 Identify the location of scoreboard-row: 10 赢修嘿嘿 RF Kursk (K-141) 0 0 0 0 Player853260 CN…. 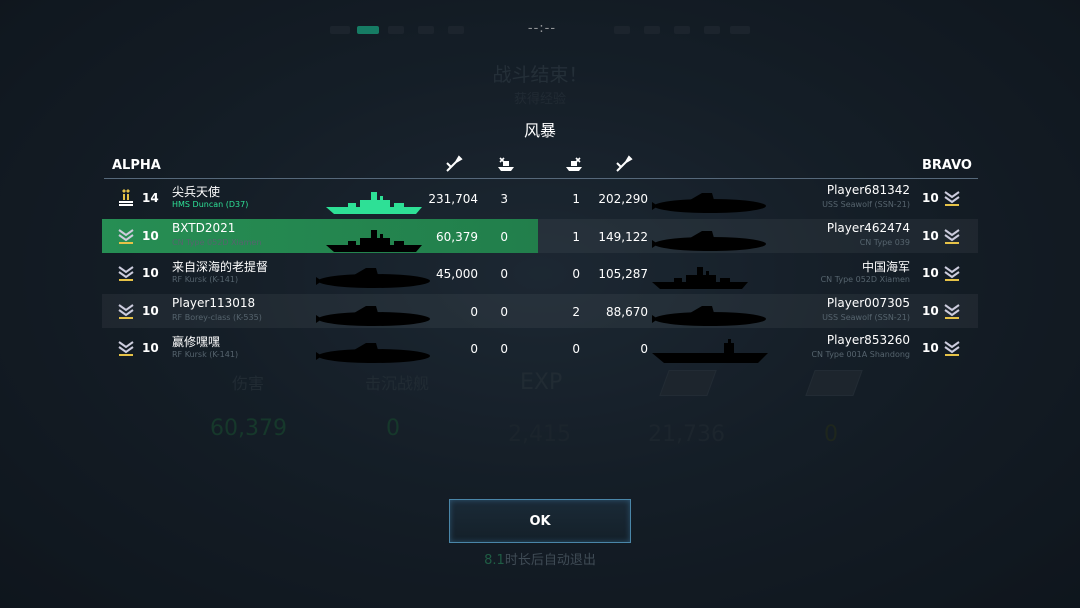
(540, 348).